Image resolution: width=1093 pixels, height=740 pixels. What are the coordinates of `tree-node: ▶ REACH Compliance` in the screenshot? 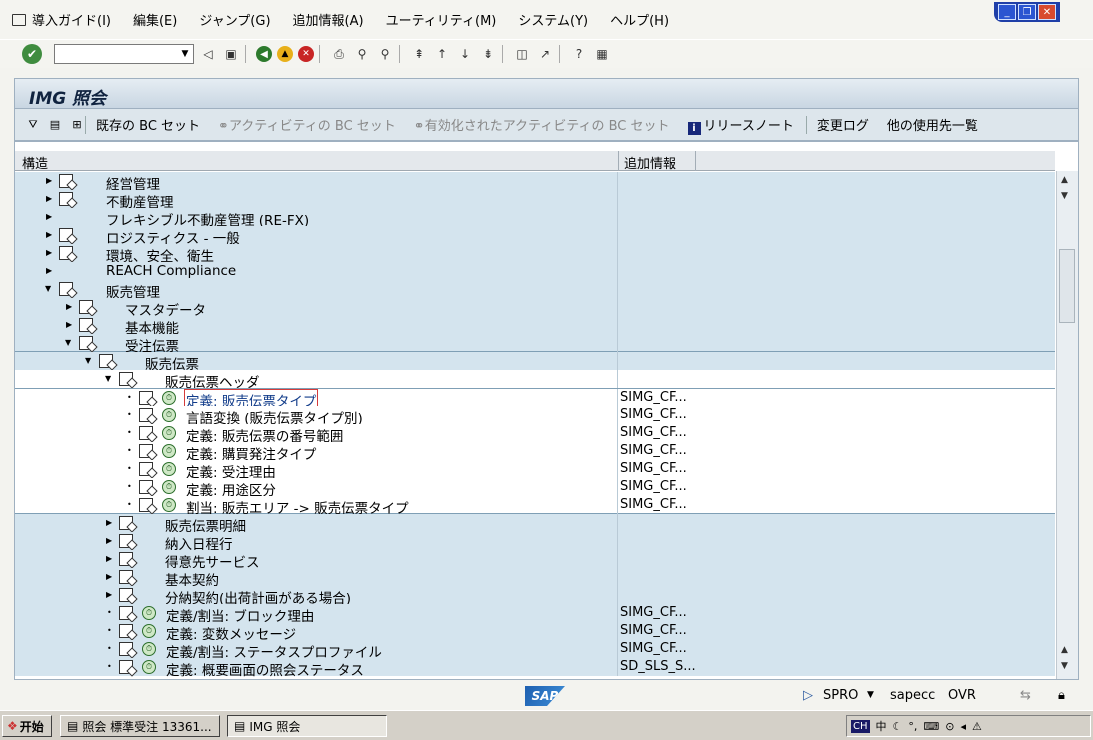 It's located at (535, 271).